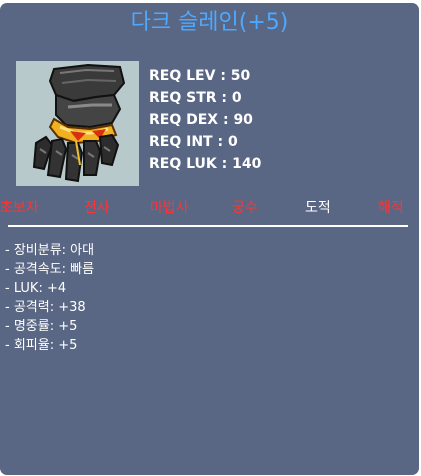  What do you see at coordinates (50, 250) in the screenshot?
I see `detail-category: - 장비분류: 아대` at bounding box center [50, 250].